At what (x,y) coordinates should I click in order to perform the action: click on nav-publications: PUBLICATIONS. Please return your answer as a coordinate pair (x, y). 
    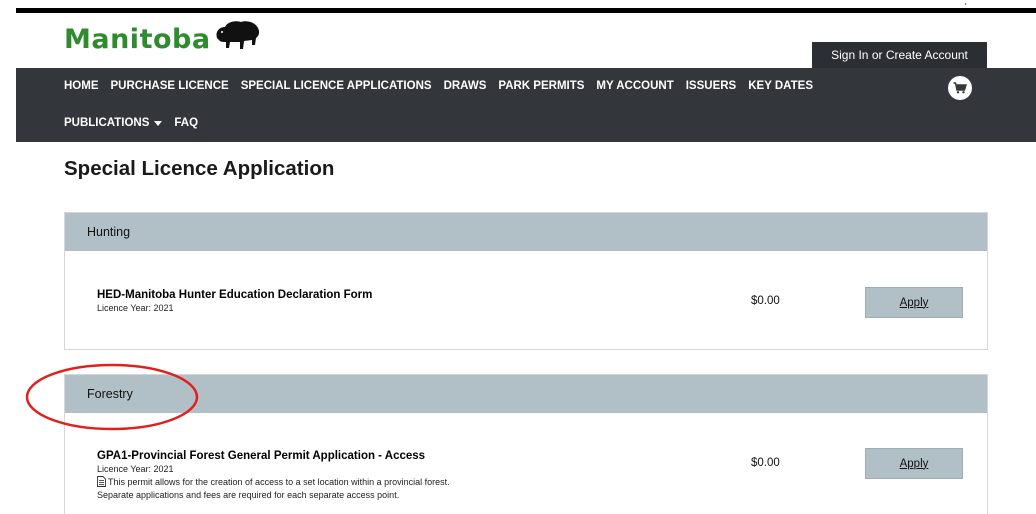
    Looking at the image, I should click on (113, 123).